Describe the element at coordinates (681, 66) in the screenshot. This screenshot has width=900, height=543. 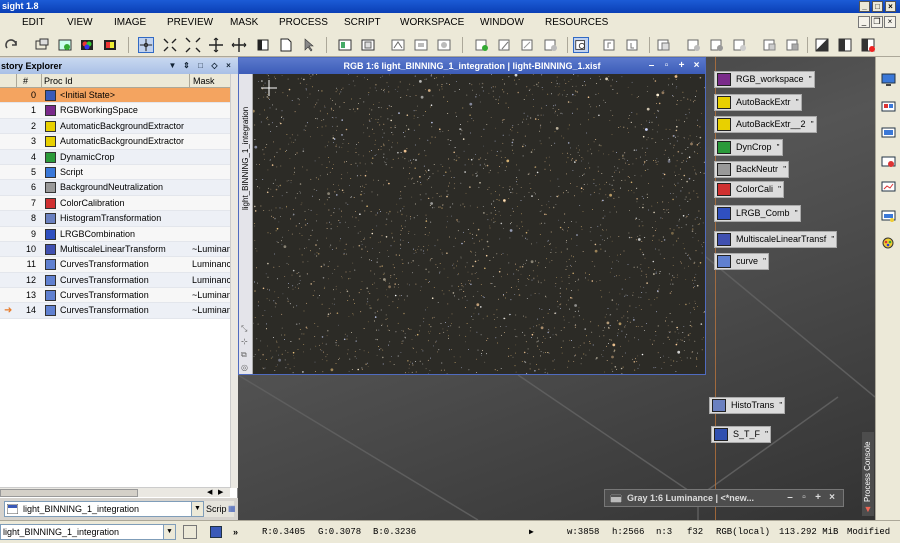
I see `image-maximize-icon: +` at that location.